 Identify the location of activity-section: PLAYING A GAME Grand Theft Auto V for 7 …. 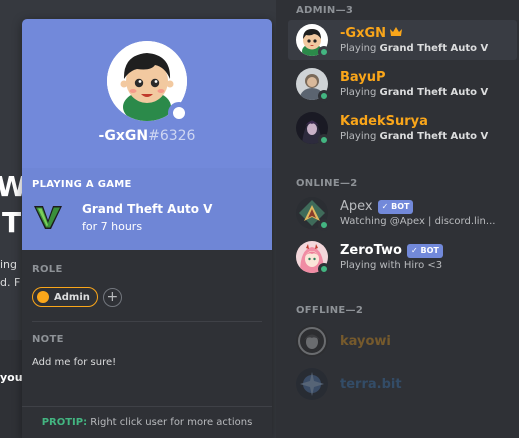
(147, 209).